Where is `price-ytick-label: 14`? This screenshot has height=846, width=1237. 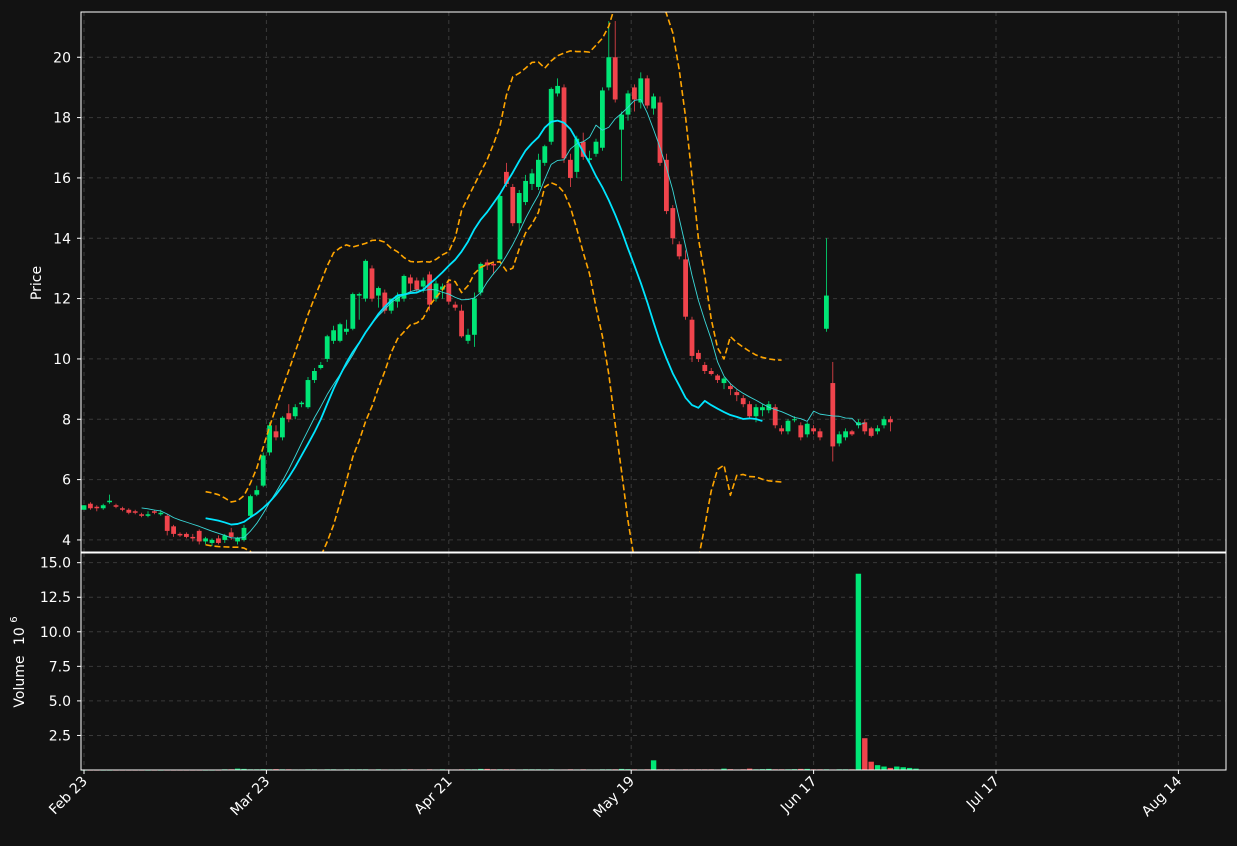 price-ytick-label: 14 is located at coordinates (62, 239).